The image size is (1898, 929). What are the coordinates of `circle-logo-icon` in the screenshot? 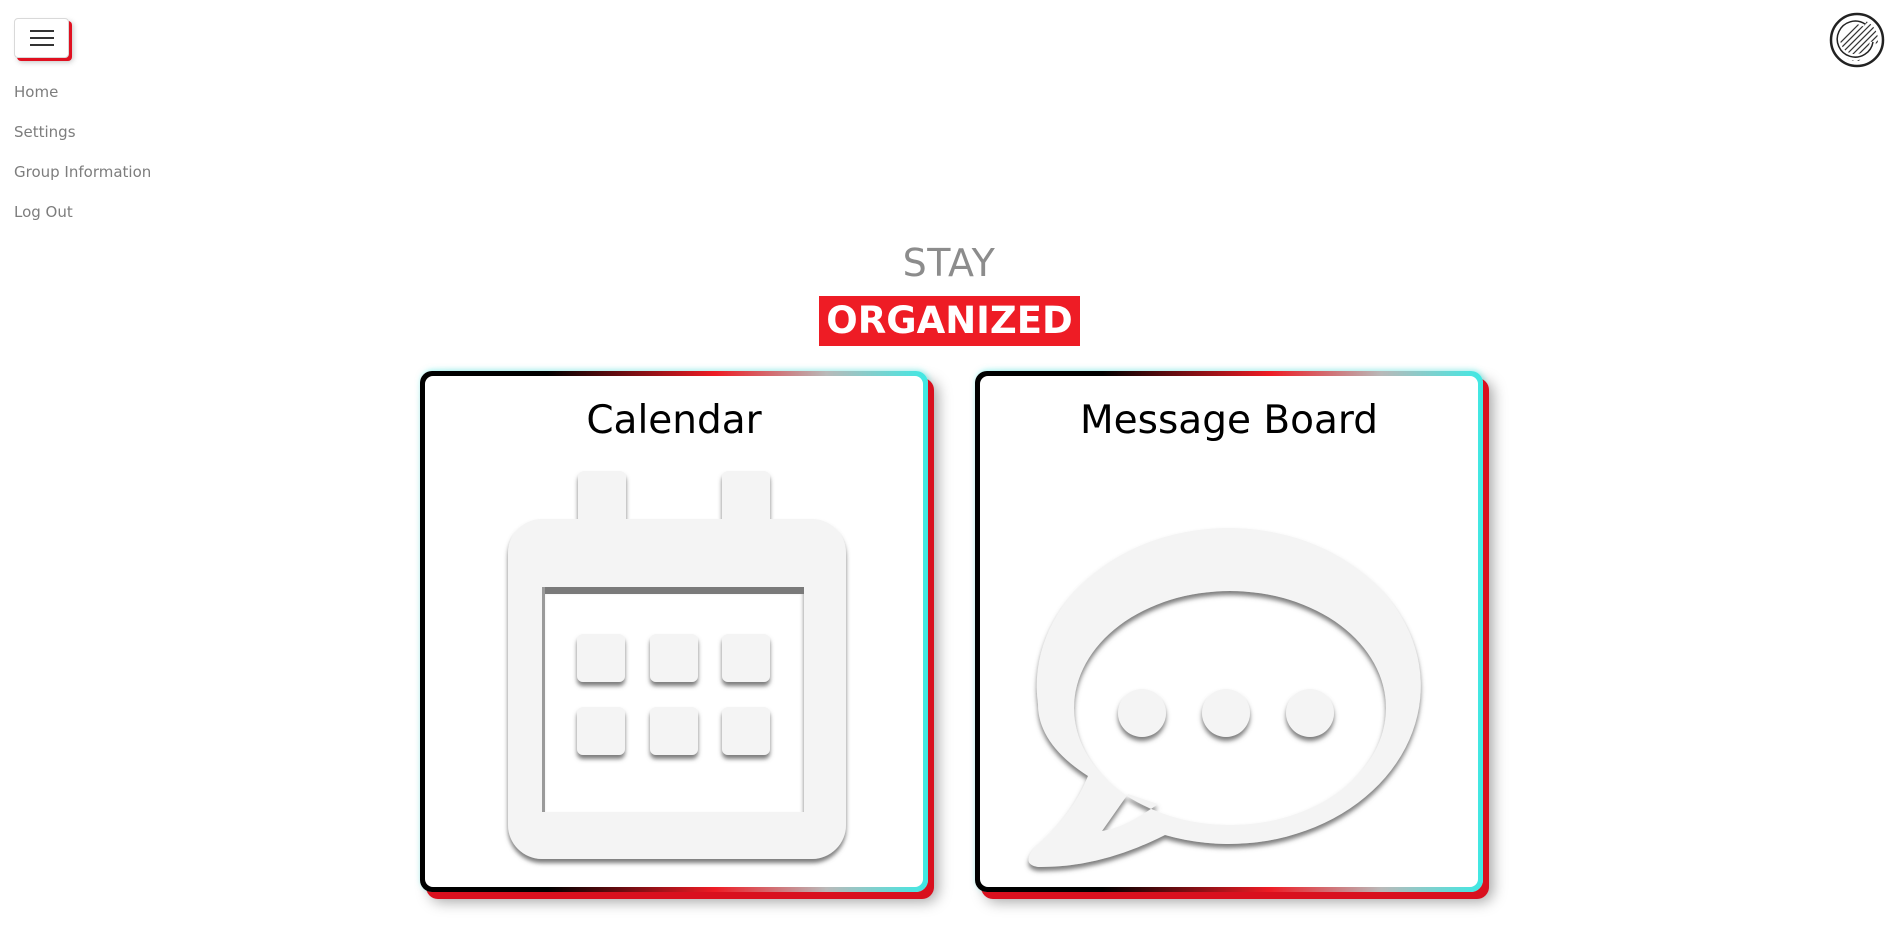 It's located at (1857, 40).